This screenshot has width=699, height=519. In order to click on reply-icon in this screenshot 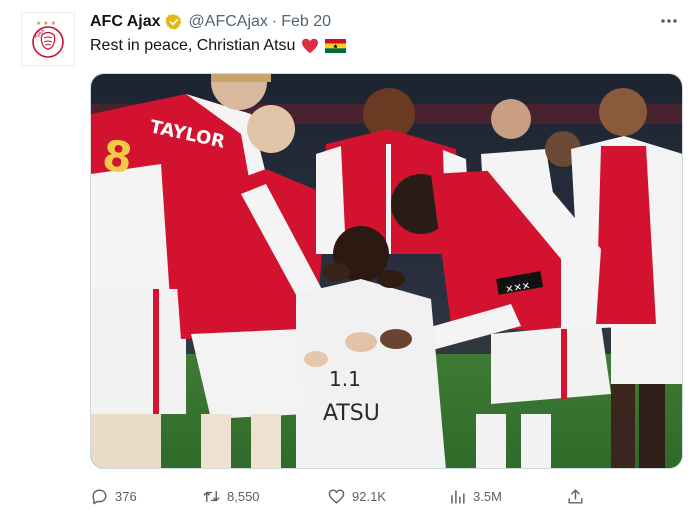, I will do `click(99, 496)`.